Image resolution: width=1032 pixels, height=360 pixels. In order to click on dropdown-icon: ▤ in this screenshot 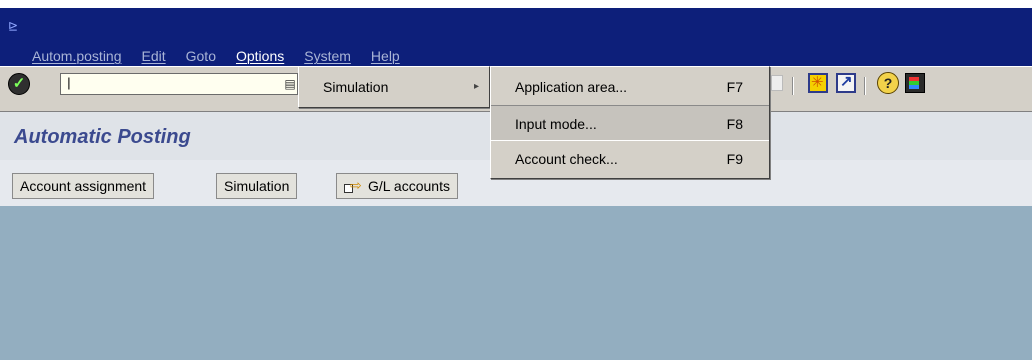, I will do `click(290, 84)`.